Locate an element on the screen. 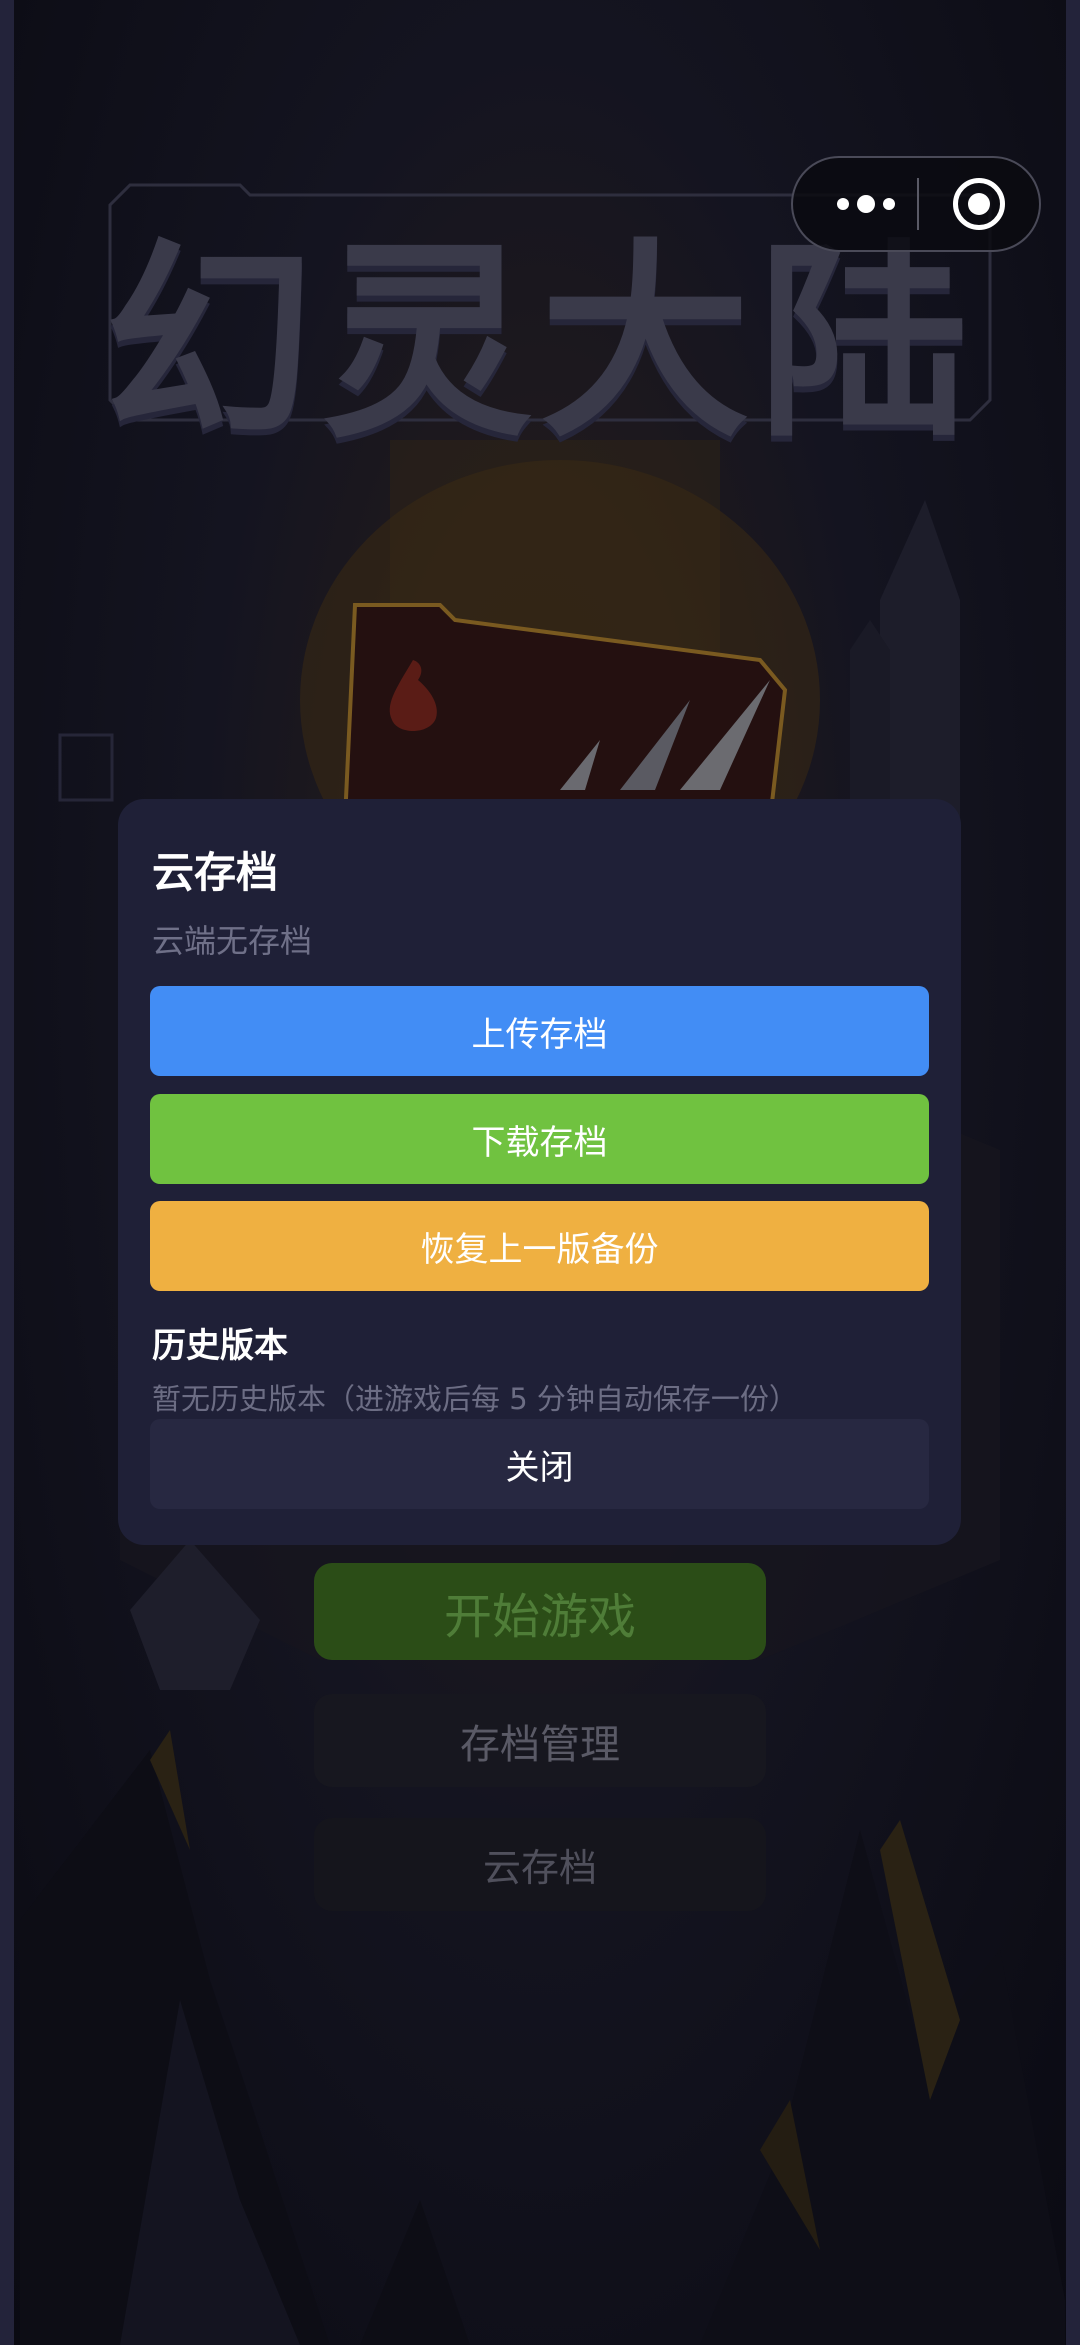 This screenshot has height=2345, width=1080. capsule-divider is located at coordinates (918, 204).